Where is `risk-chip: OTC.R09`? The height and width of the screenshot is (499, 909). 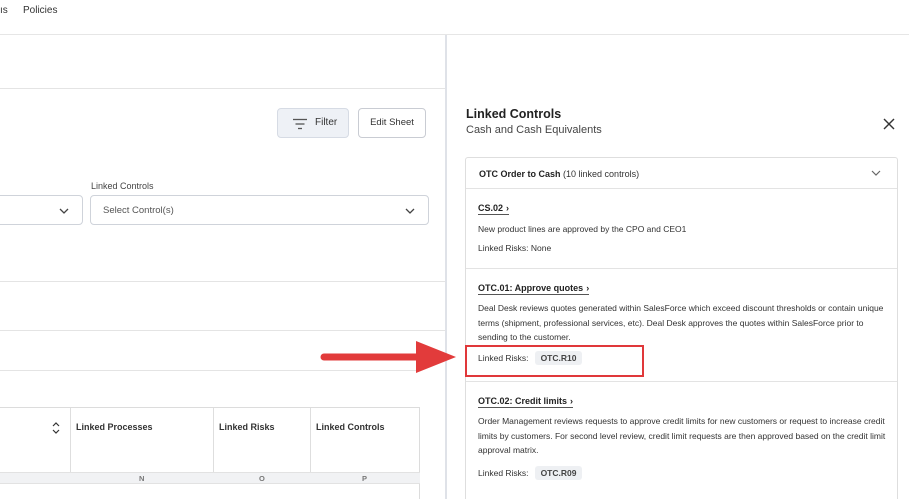
risk-chip: OTC.R09 is located at coordinates (558, 473).